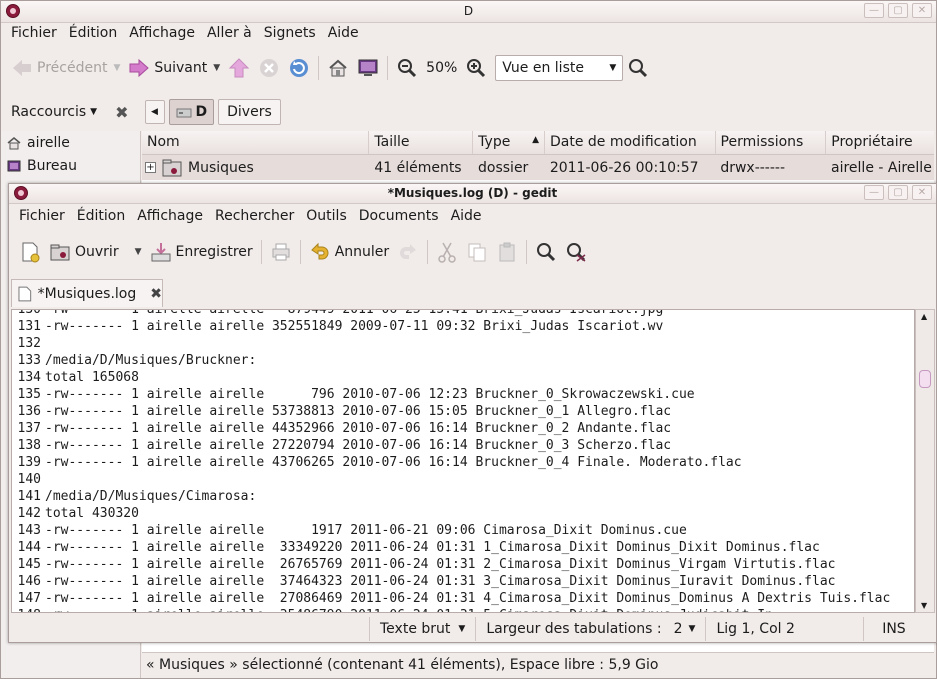 Image resolution: width=937 pixels, height=679 pixels. Describe the element at coordinates (29, 394) in the screenshot. I see `line-number: 135` at that location.